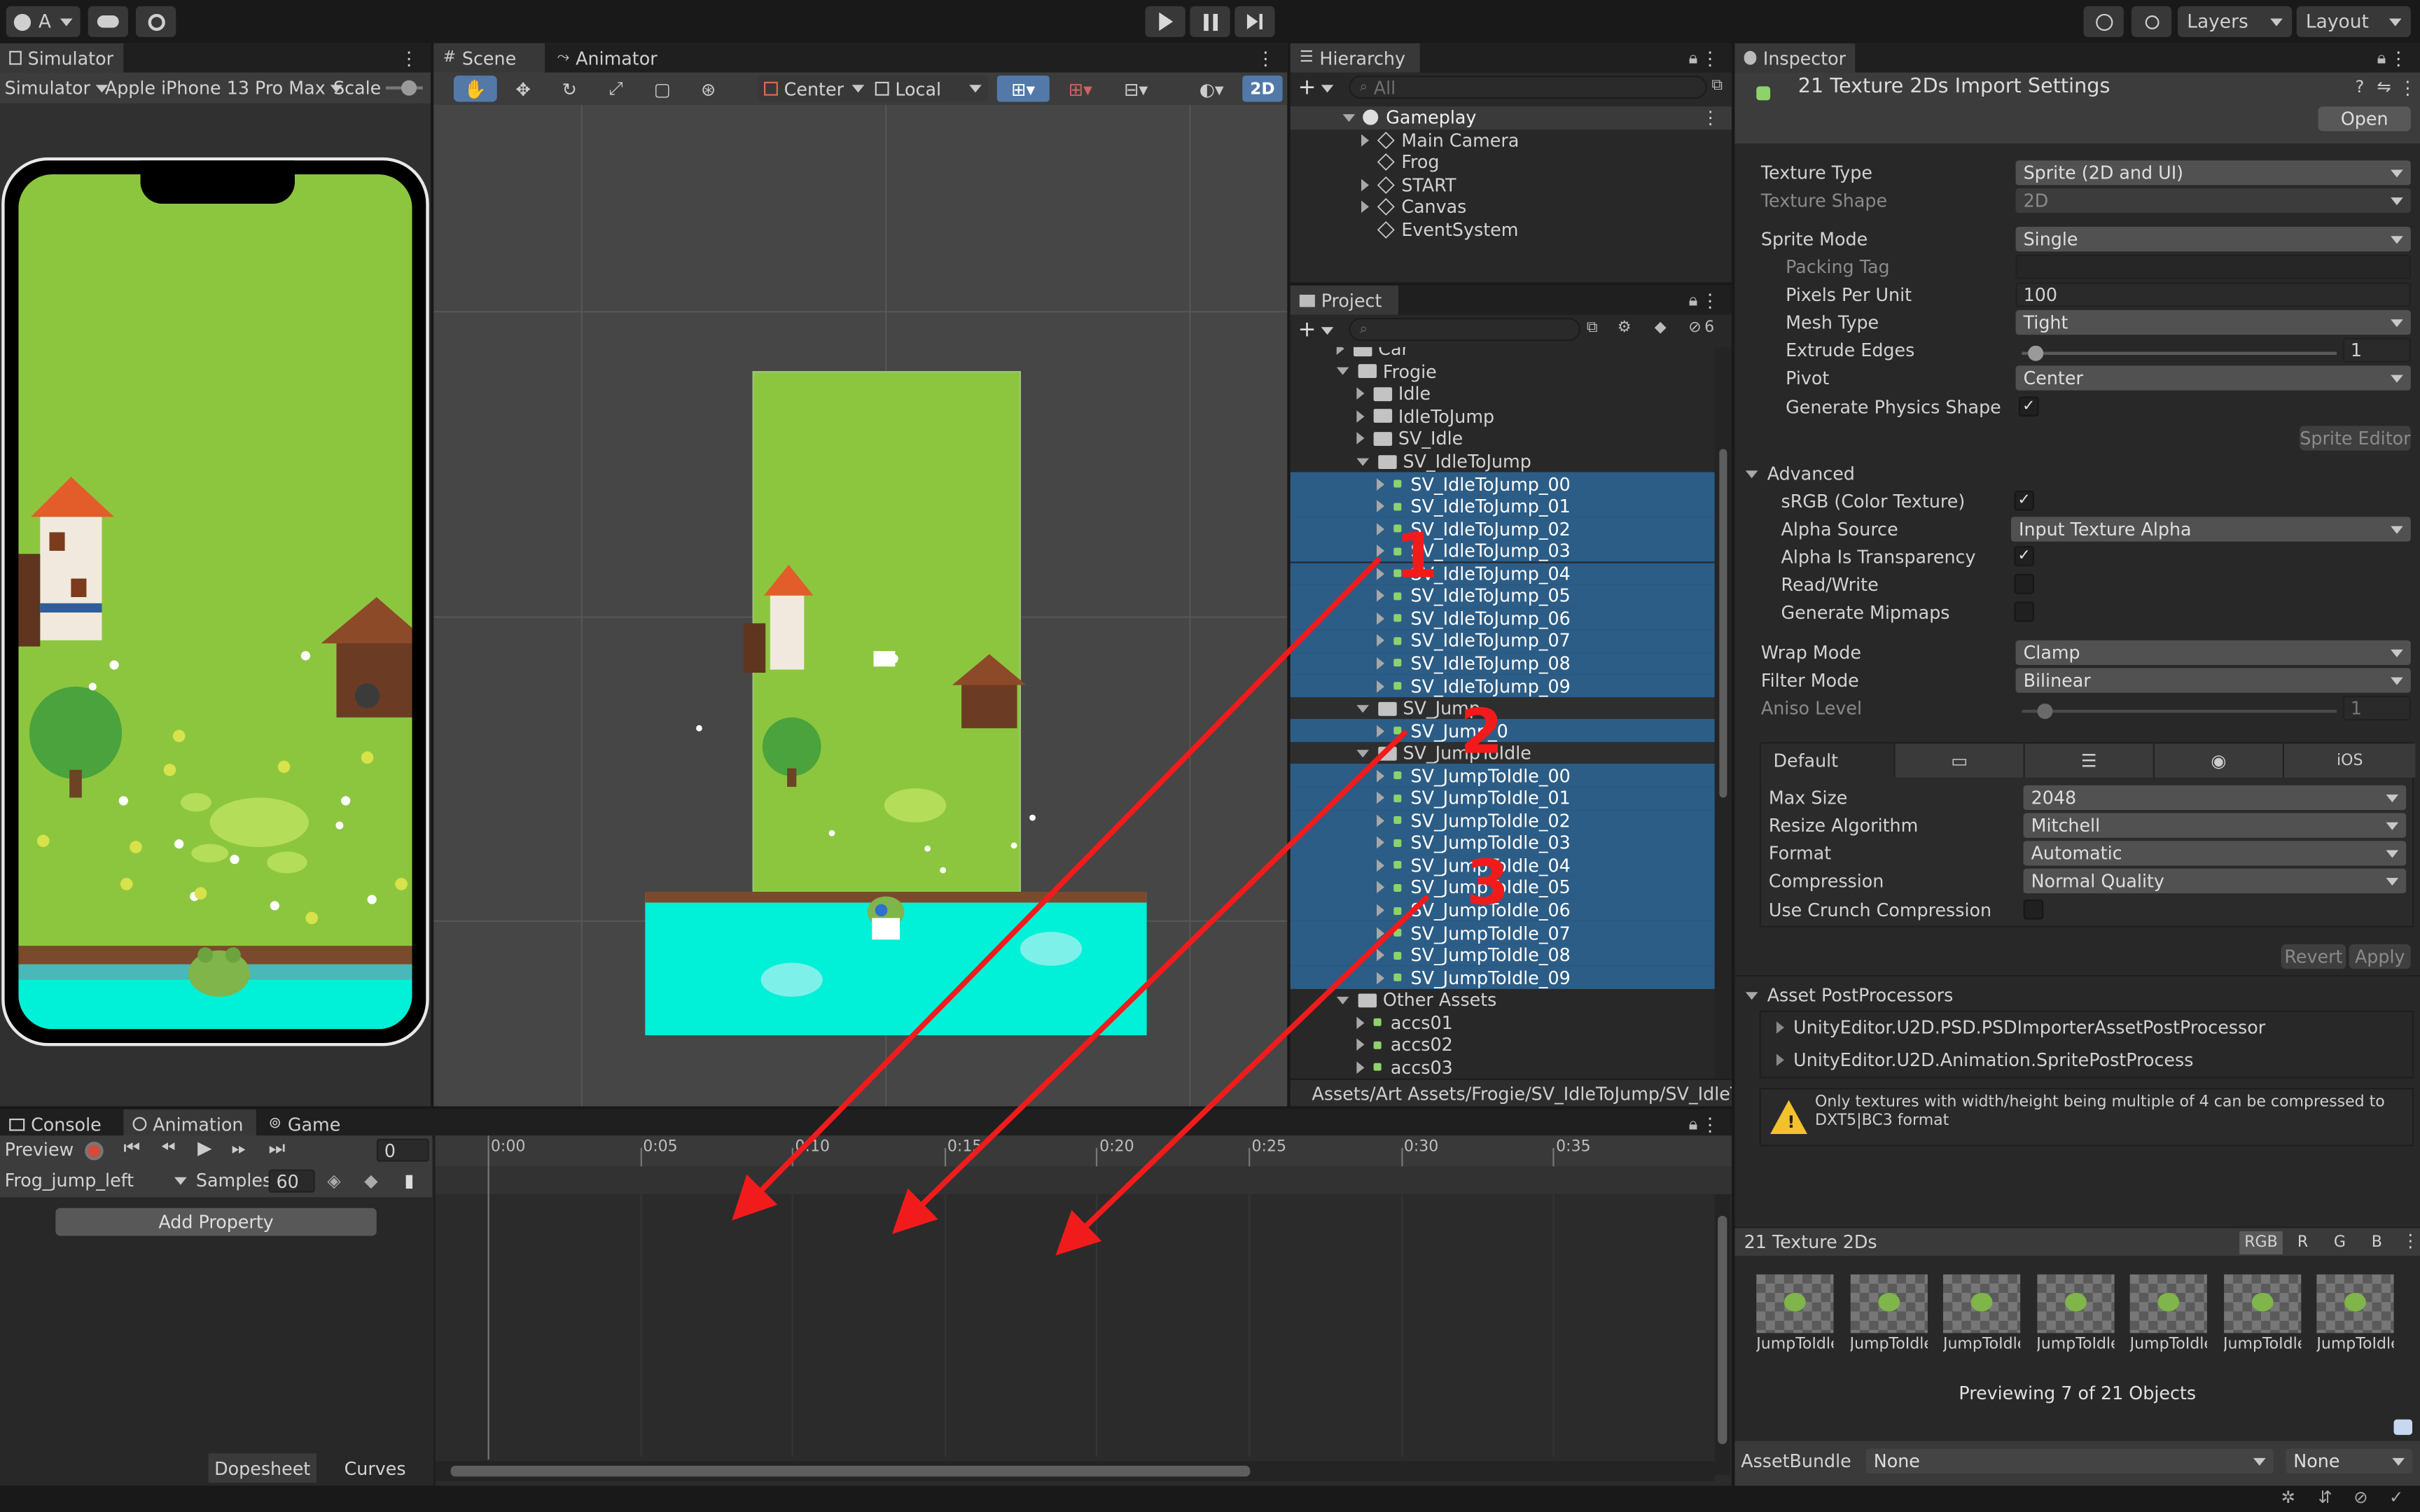  Describe the element at coordinates (1487, 883) in the screenshot. I see `annotation-label-3: 3` at that location.